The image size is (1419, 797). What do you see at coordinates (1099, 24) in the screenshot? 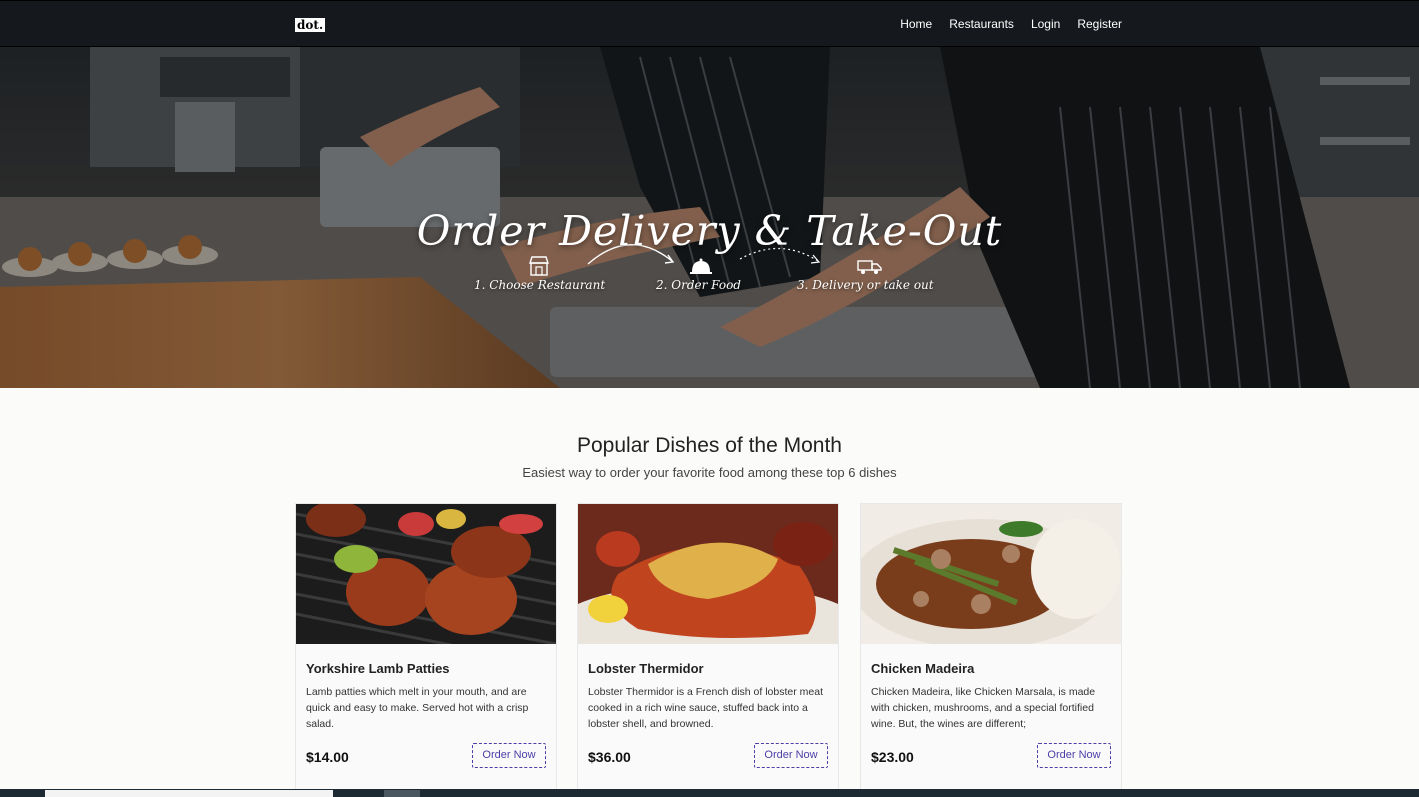
I see `nav-link-register: Register` at bounding box center [1099, 24].